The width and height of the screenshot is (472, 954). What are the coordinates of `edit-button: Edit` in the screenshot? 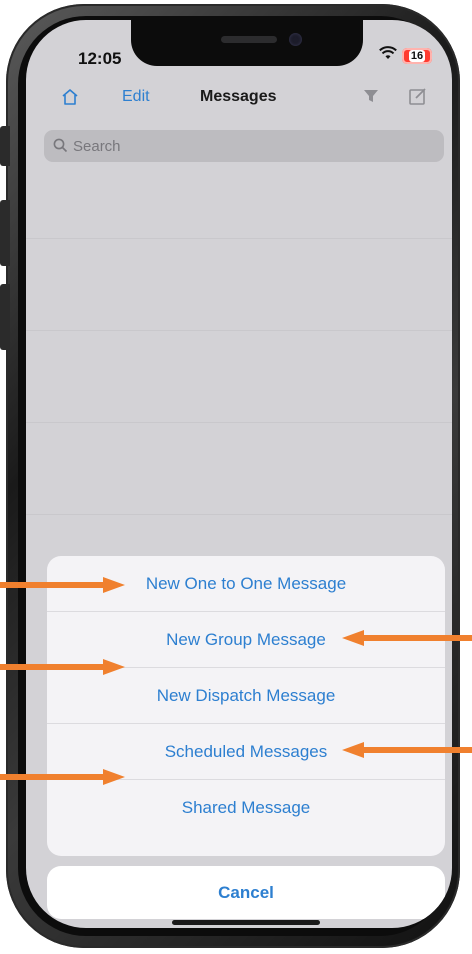 It's located at (136, 97).